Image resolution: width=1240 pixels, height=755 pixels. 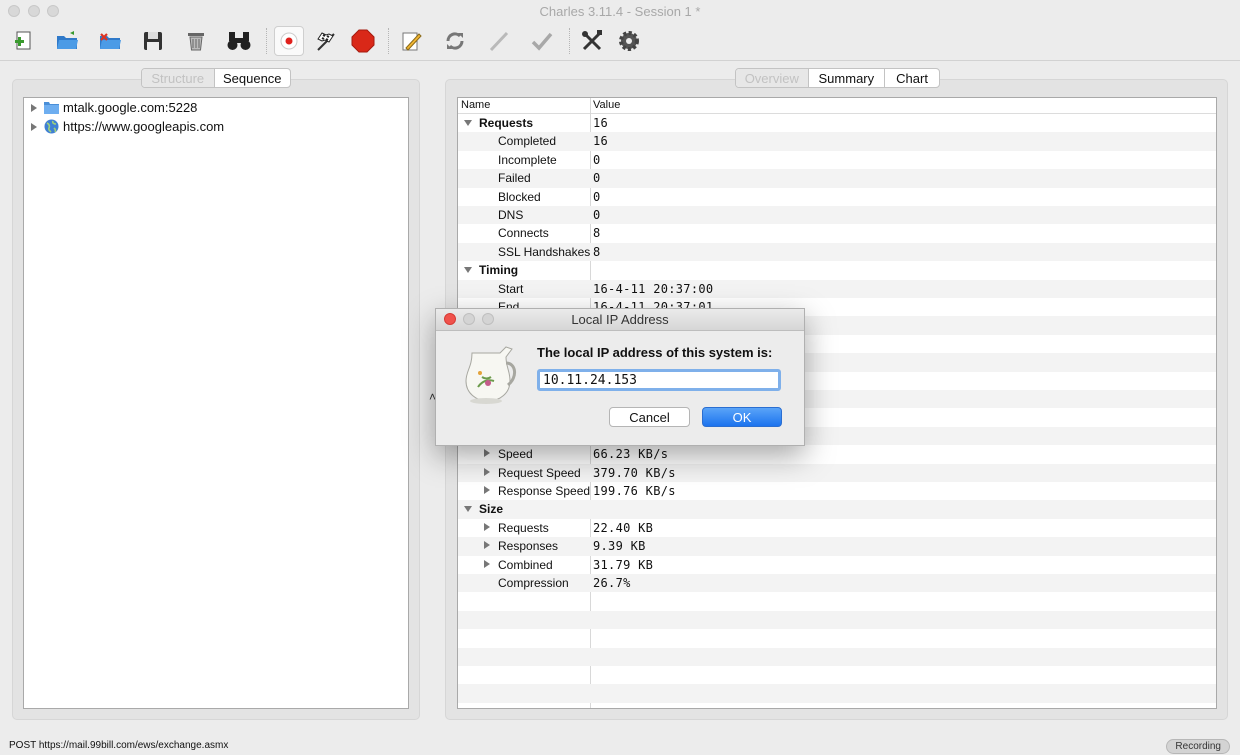 I want to click on table-row: Start 16-4-11 20:37:00, so click(x=837, y=288).